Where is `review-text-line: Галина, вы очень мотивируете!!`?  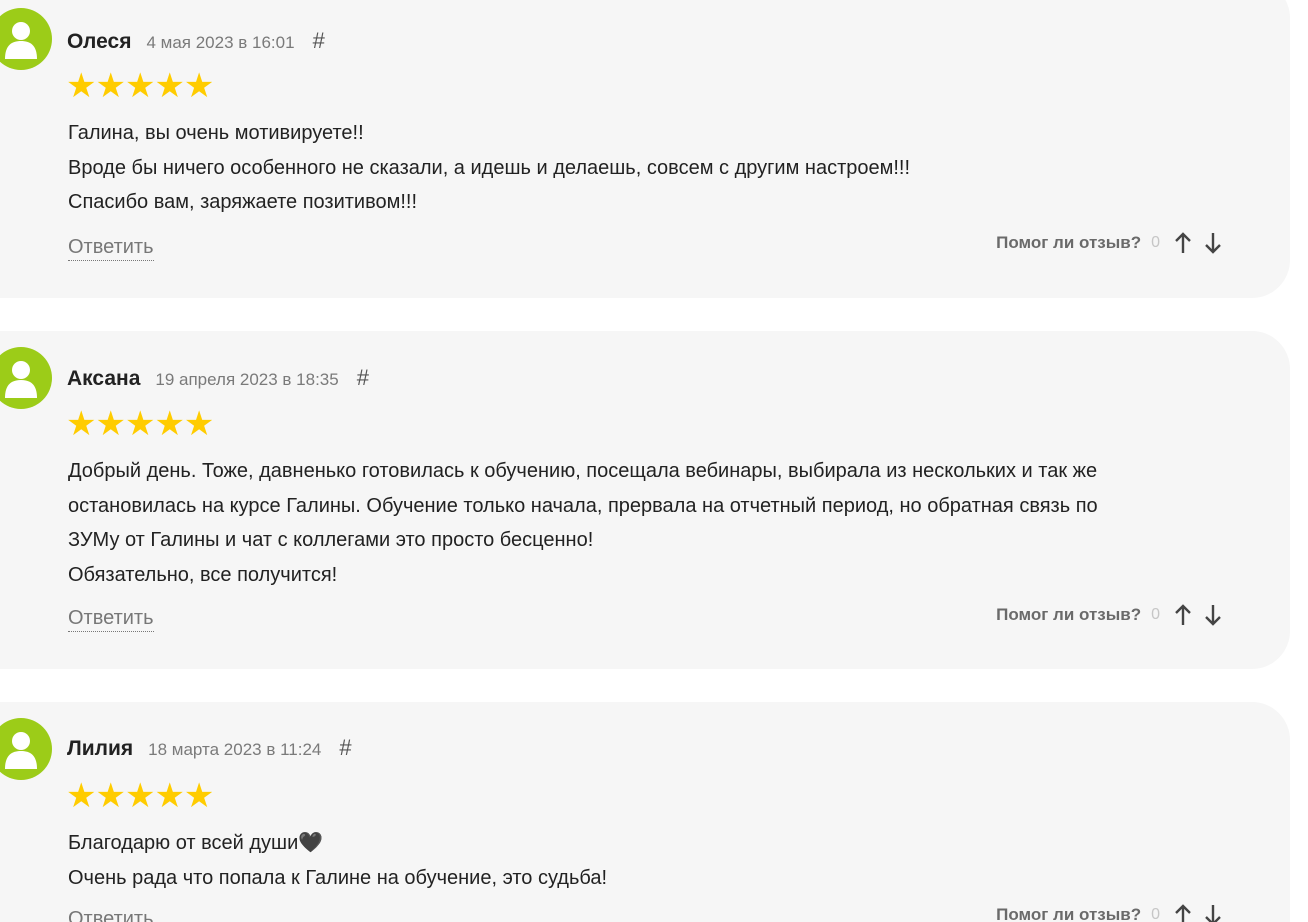 review-text-line: Галина, вы очень мотивируете!! is located at coordinates (216, 133).